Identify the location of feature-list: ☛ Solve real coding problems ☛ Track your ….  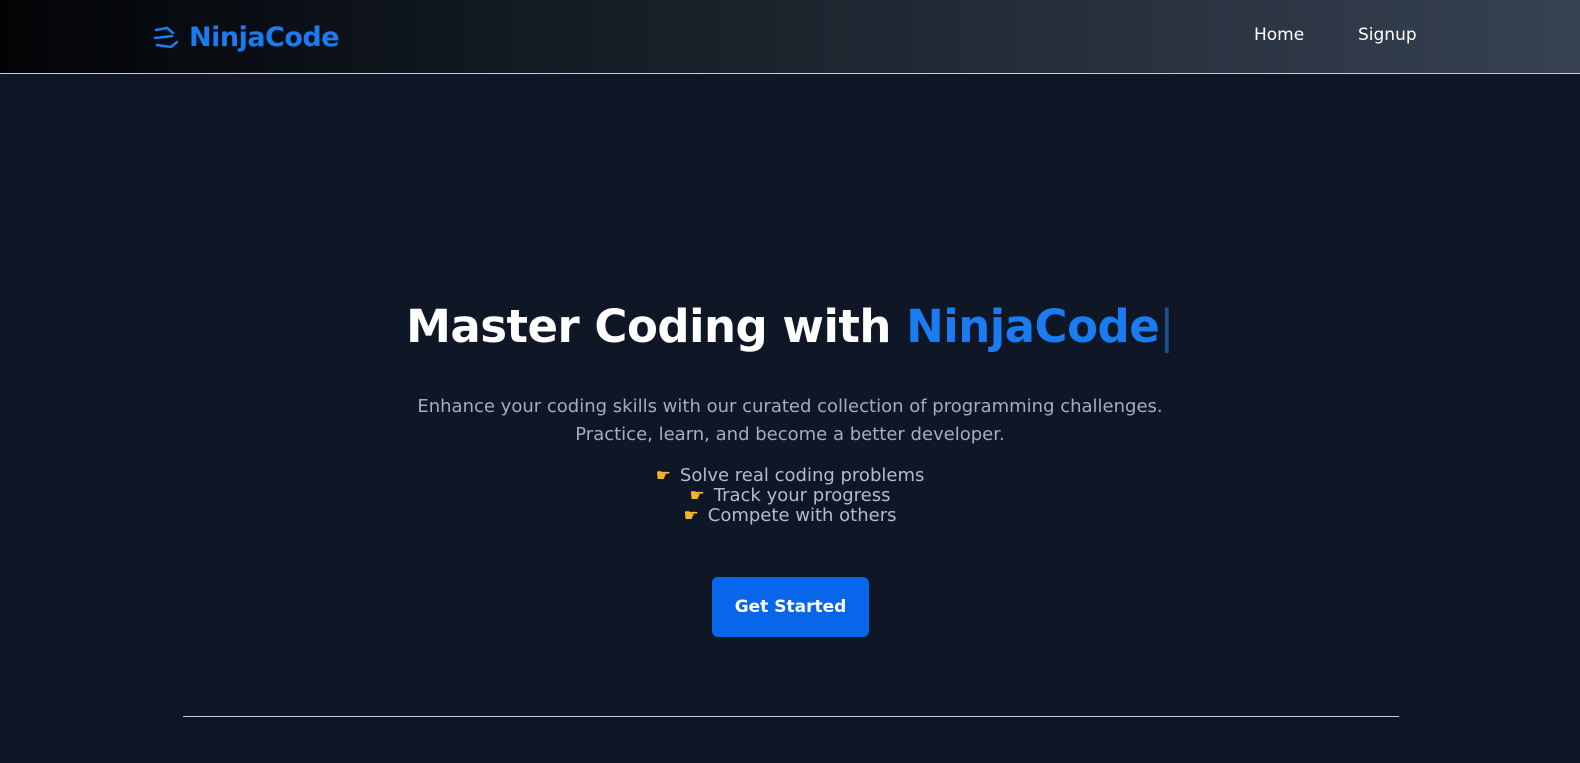
(790, 496).